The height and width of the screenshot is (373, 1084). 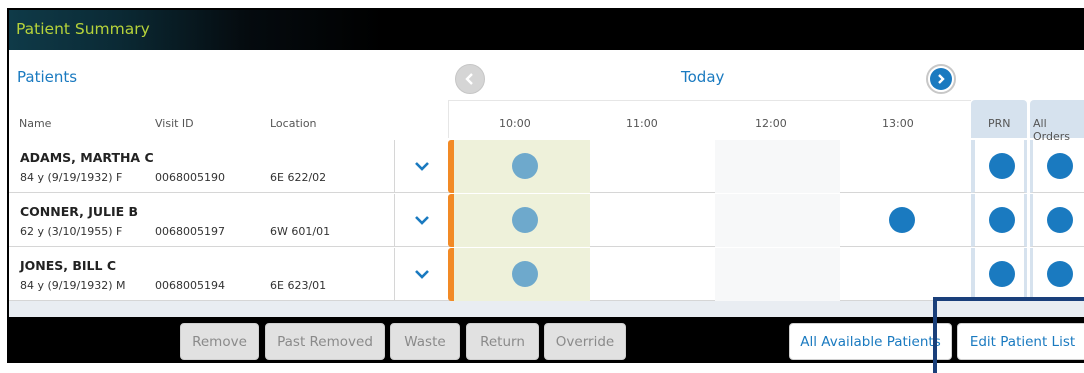 What do you see at coordinates (190, 177) in the screenshot?
I see `patient-visit-id: 0068005190` at bounding box center [190, 177].